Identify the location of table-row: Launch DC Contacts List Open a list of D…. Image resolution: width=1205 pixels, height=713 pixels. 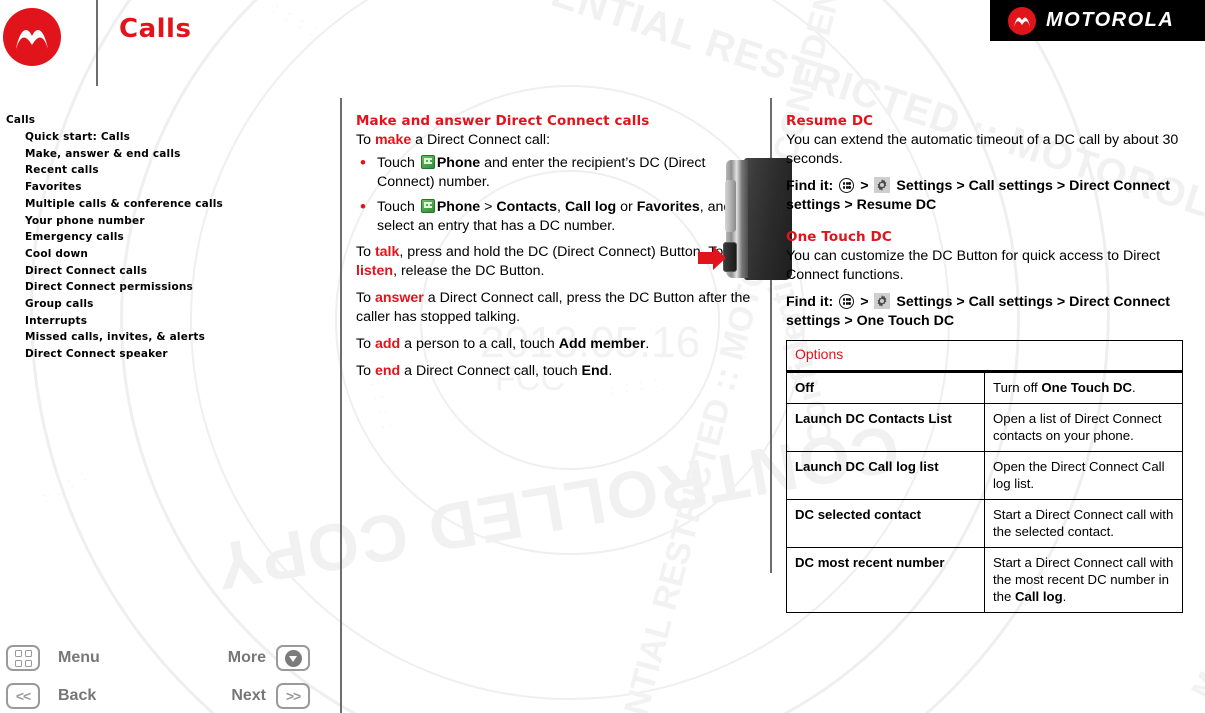
(984, 427).